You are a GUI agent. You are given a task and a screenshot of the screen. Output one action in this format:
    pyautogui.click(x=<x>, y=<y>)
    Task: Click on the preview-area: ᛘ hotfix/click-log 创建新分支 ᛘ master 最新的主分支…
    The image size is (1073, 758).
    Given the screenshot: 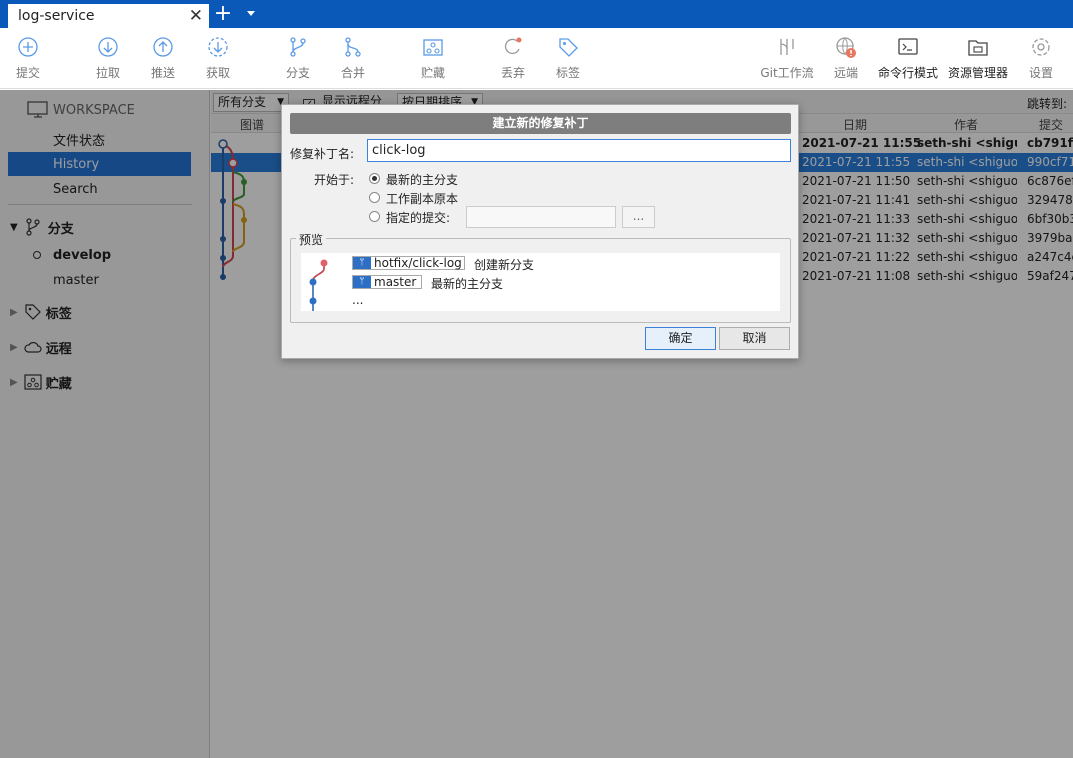 What is the action you would take?
    pyautogui.click(x=540, y=282)
    